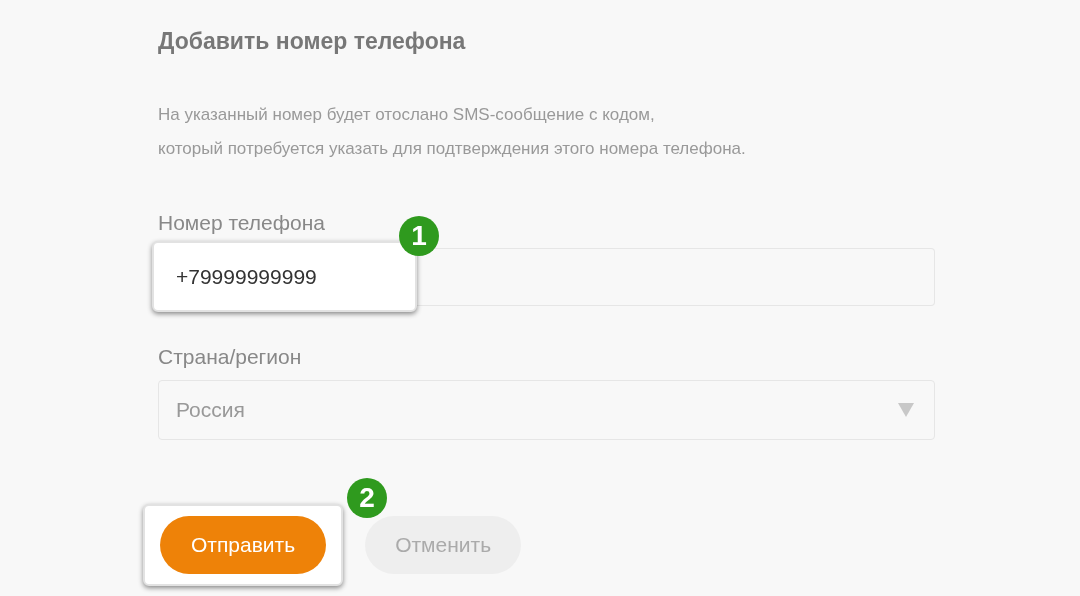 The image size is (1080, 596). What do you see at coordinates (241, 223) in the screenshot?
I see `field-label: Номер телефона` at bounding box center [241, 223].